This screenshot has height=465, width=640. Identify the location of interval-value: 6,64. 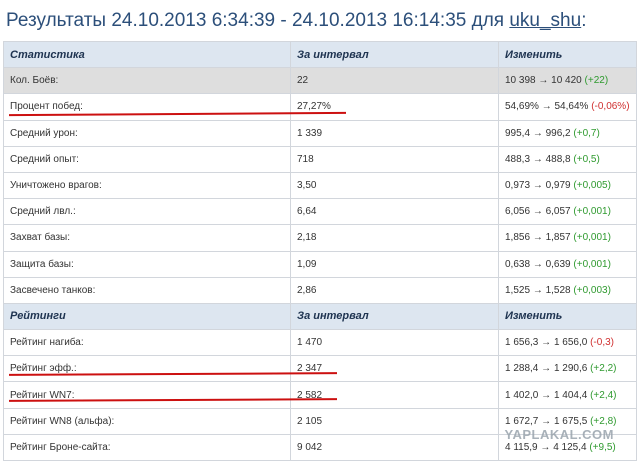
(394, 212).